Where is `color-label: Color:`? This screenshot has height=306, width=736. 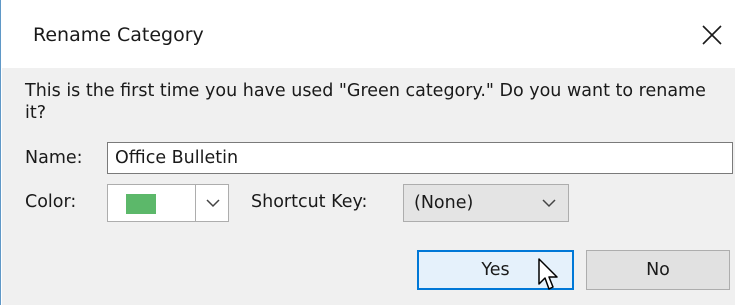 color-label: Color: is located at coordinates (51, 202).